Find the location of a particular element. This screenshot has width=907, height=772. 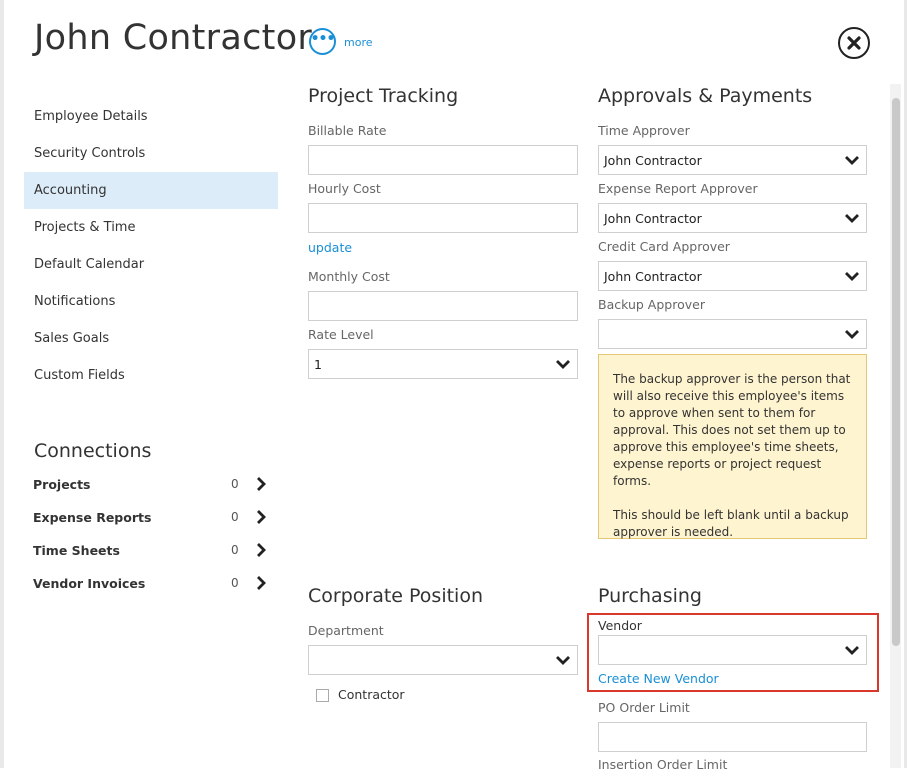

close-icon is located at coordinates (854, 43).